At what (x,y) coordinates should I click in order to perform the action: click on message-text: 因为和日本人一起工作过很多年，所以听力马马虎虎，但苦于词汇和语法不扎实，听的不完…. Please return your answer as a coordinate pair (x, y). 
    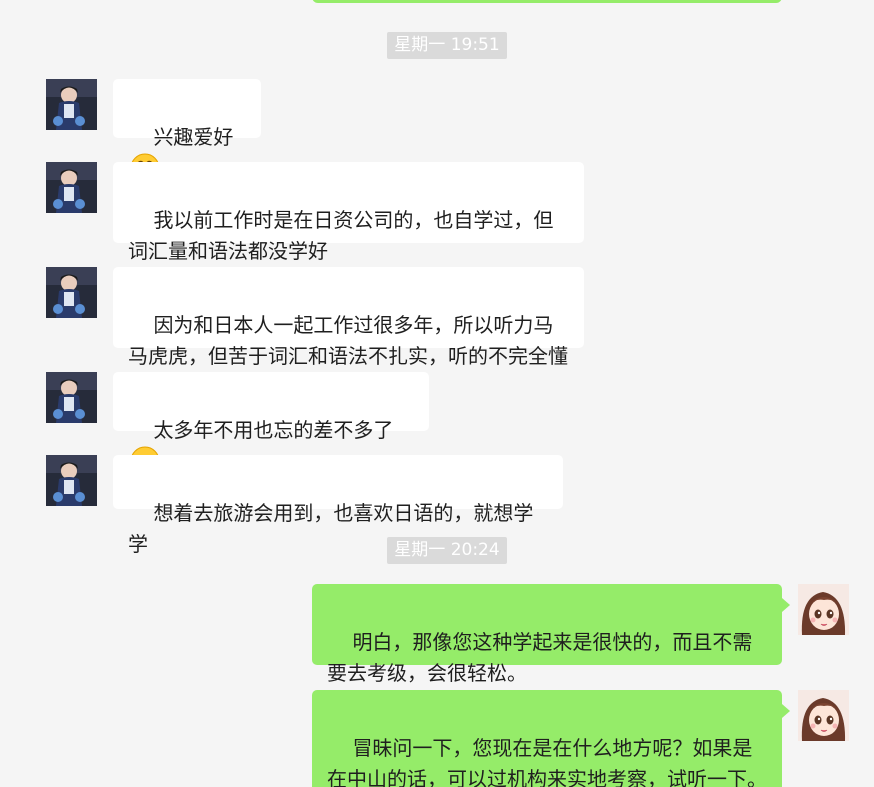
    Looking at the image, I should click on (348, 340).